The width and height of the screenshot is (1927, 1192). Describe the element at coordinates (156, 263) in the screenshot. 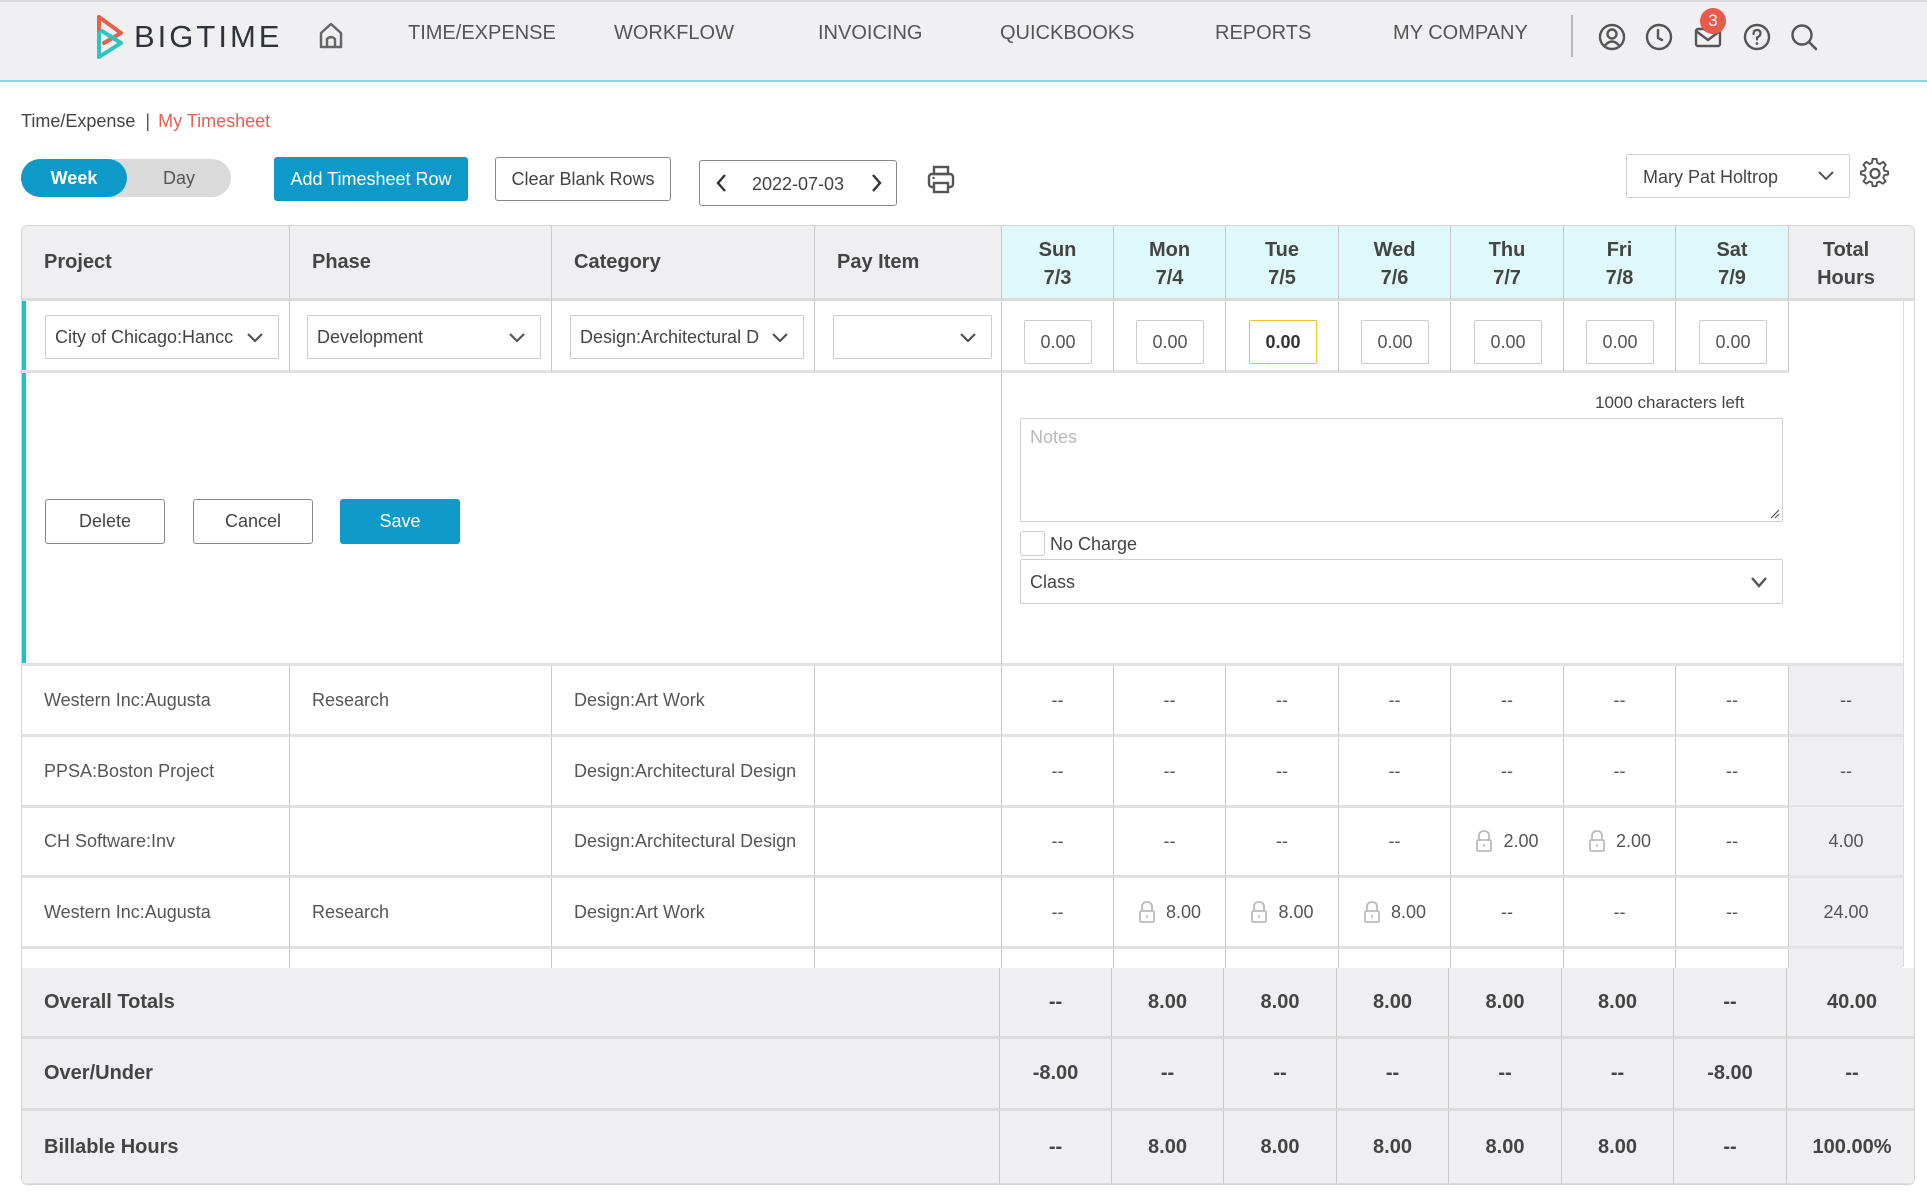

I see `header-project: Project` at that location.